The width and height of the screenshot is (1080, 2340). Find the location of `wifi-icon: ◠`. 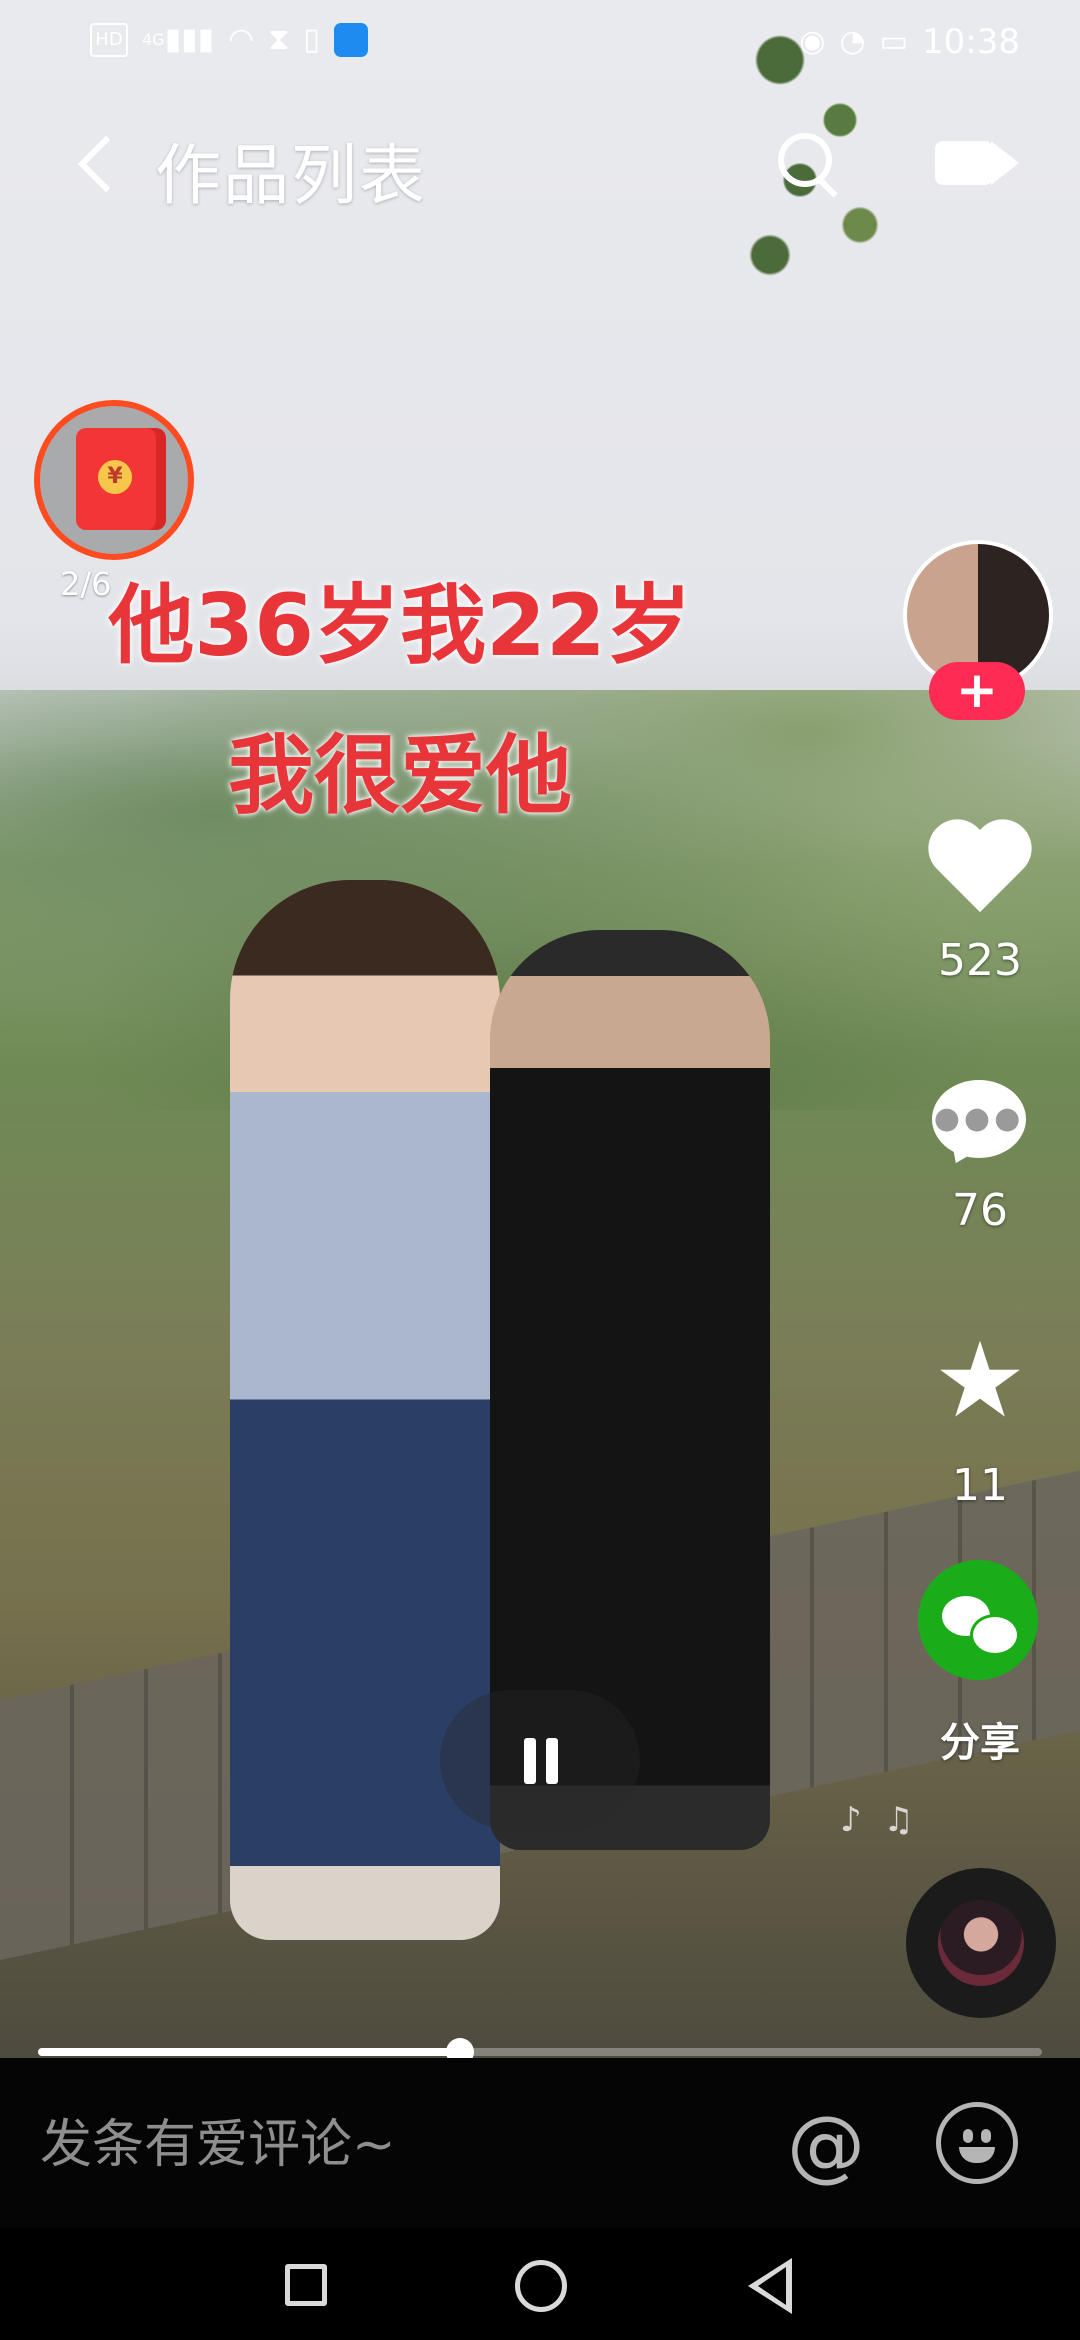

wifi-icon: ◠ is located at coordinates (241, 39).